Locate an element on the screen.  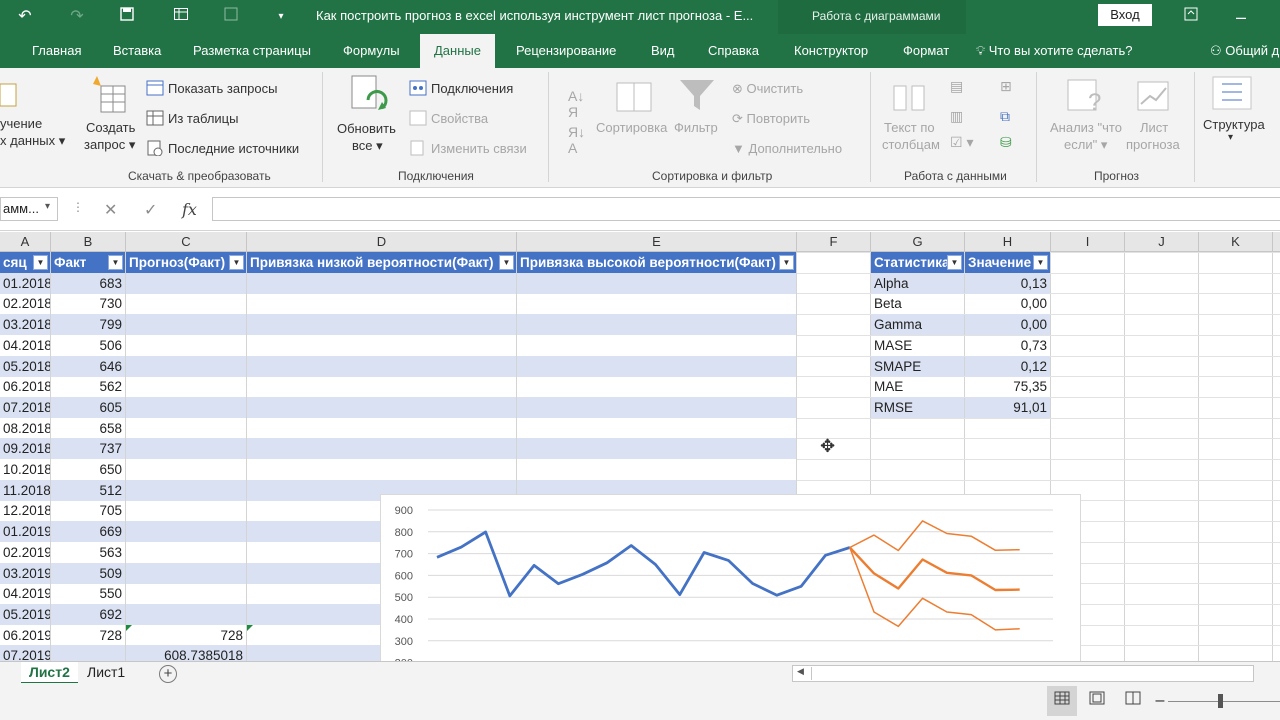
consolidate-icon: ⊞ is located at coordinates (1006, 86).